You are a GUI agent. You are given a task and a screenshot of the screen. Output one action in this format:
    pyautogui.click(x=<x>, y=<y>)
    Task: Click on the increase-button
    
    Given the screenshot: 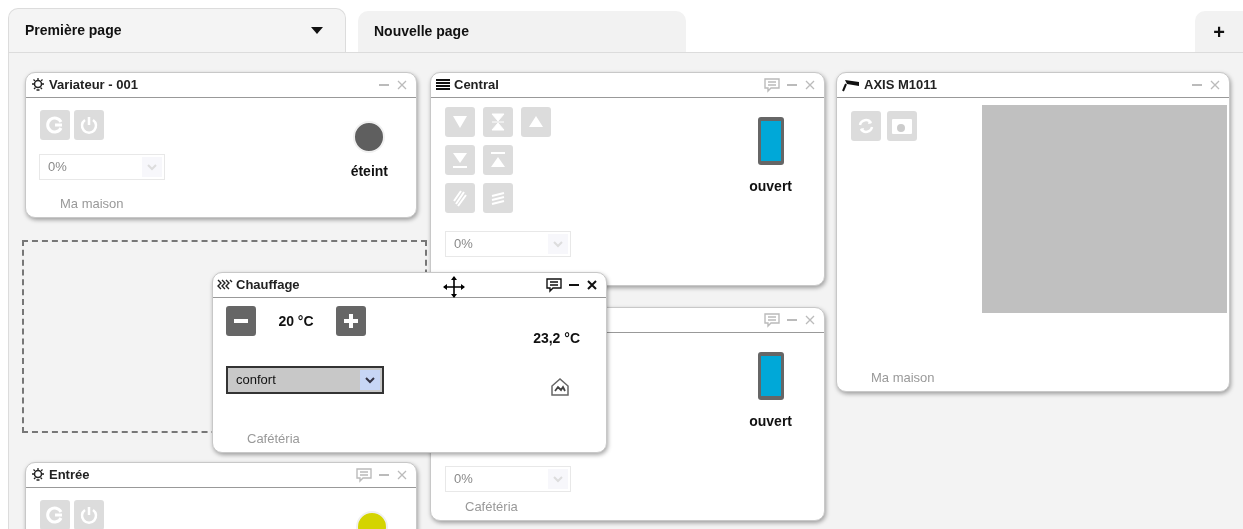 What is the action you would take?
    pyautogui.click(x=351, y=321)
    